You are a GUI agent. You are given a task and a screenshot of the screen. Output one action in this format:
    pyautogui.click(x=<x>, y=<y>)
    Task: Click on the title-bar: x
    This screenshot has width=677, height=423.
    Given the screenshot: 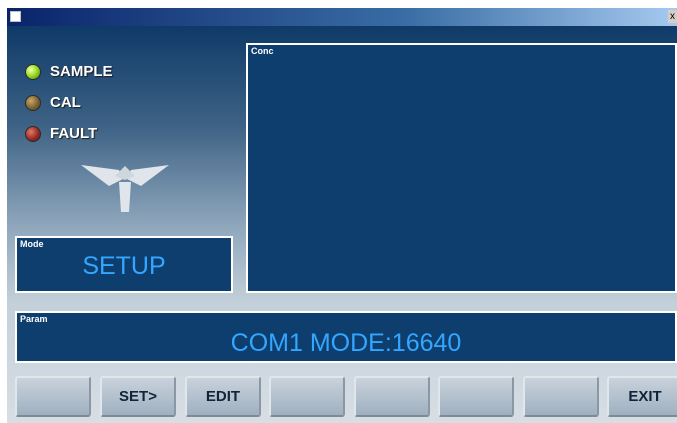 What is the action you would take?
    pyautogui.click(x=342, y=17)
    